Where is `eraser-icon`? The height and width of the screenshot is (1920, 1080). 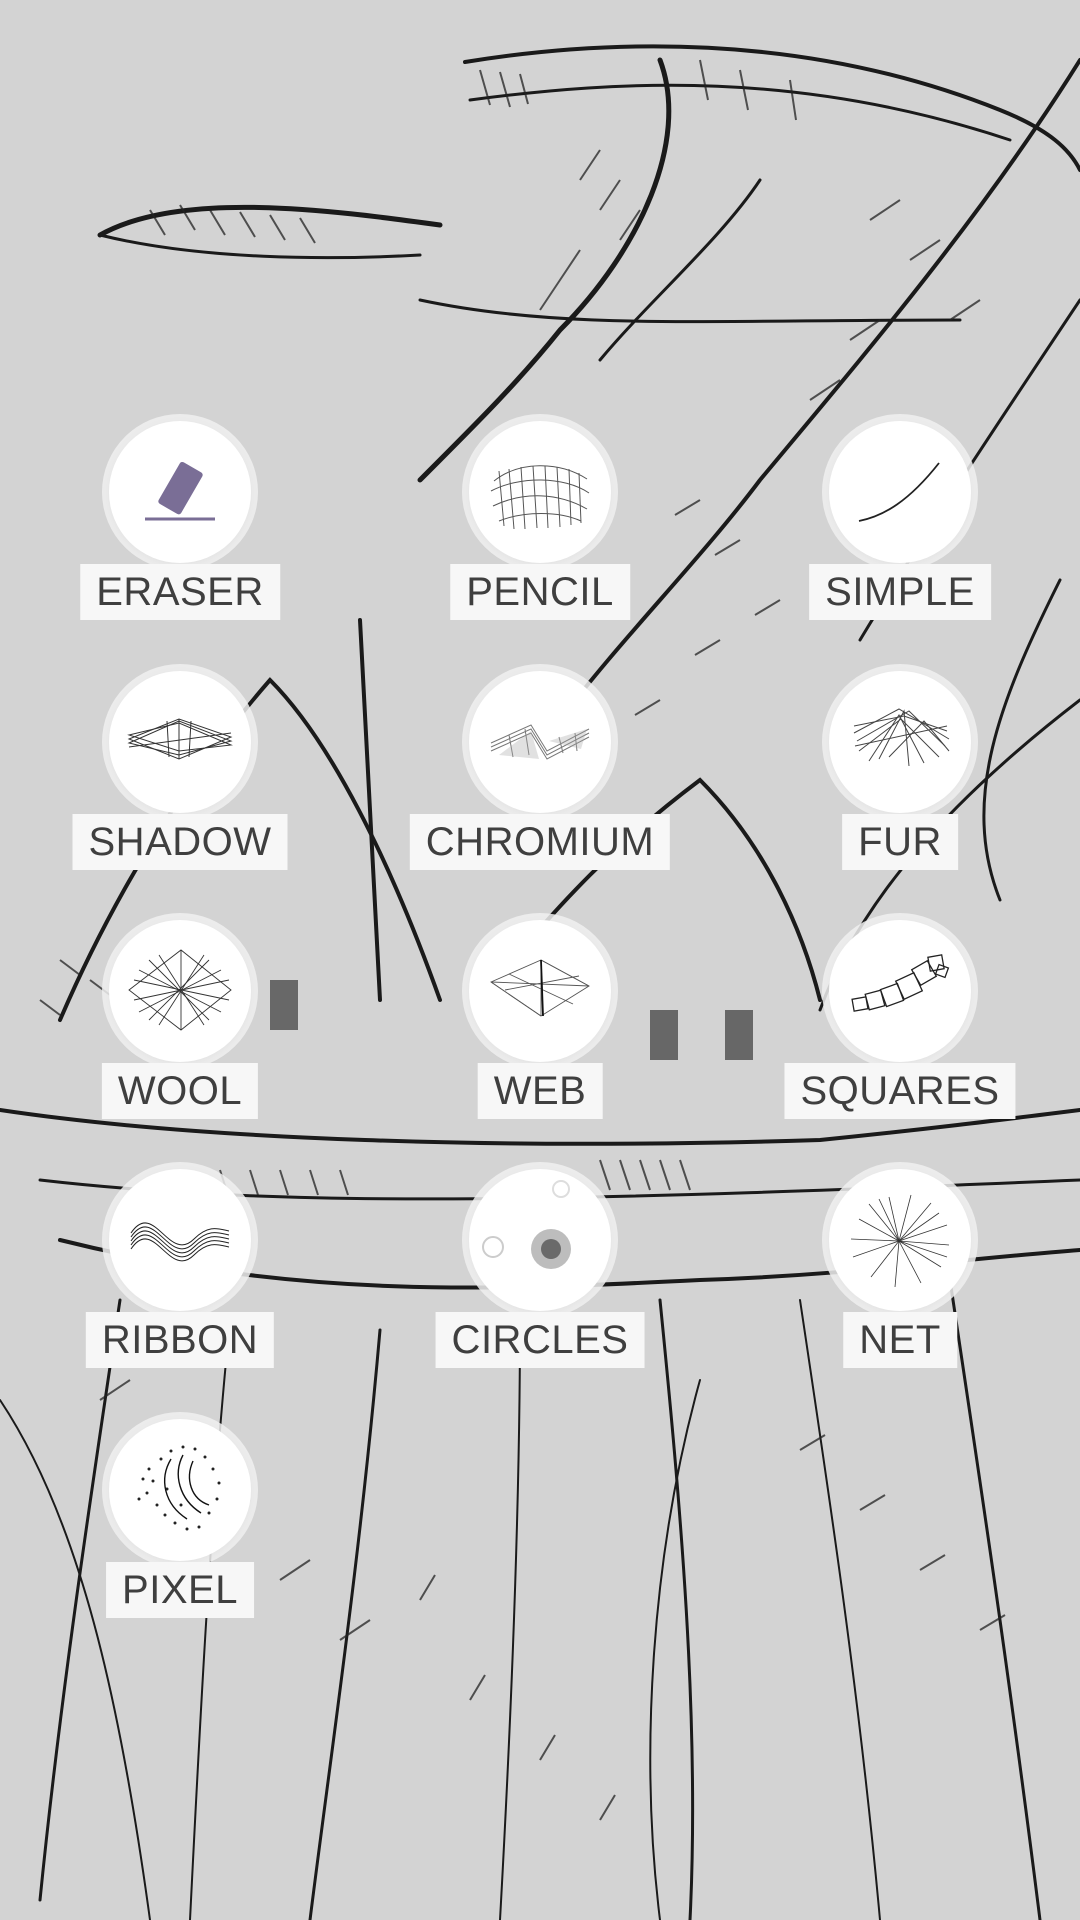 eraser-icon is located at coordinates (180, 492).